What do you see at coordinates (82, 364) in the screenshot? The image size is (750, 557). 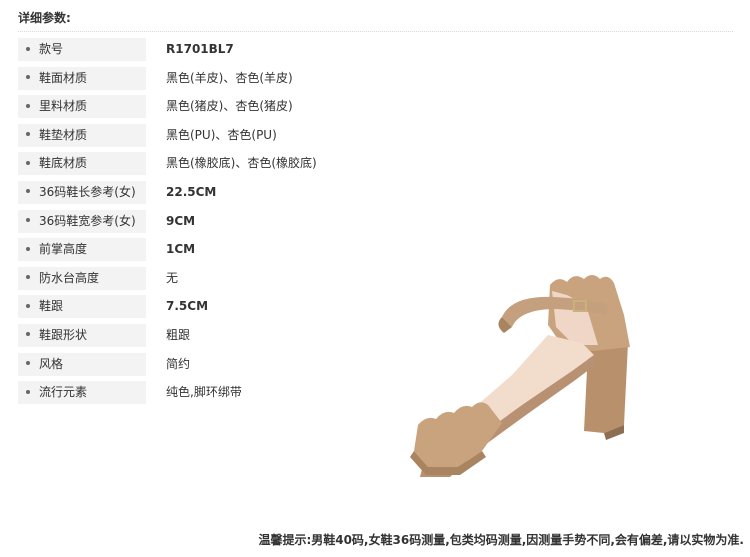 I see `spec-label: 风格` at bounding box center [82, 364].